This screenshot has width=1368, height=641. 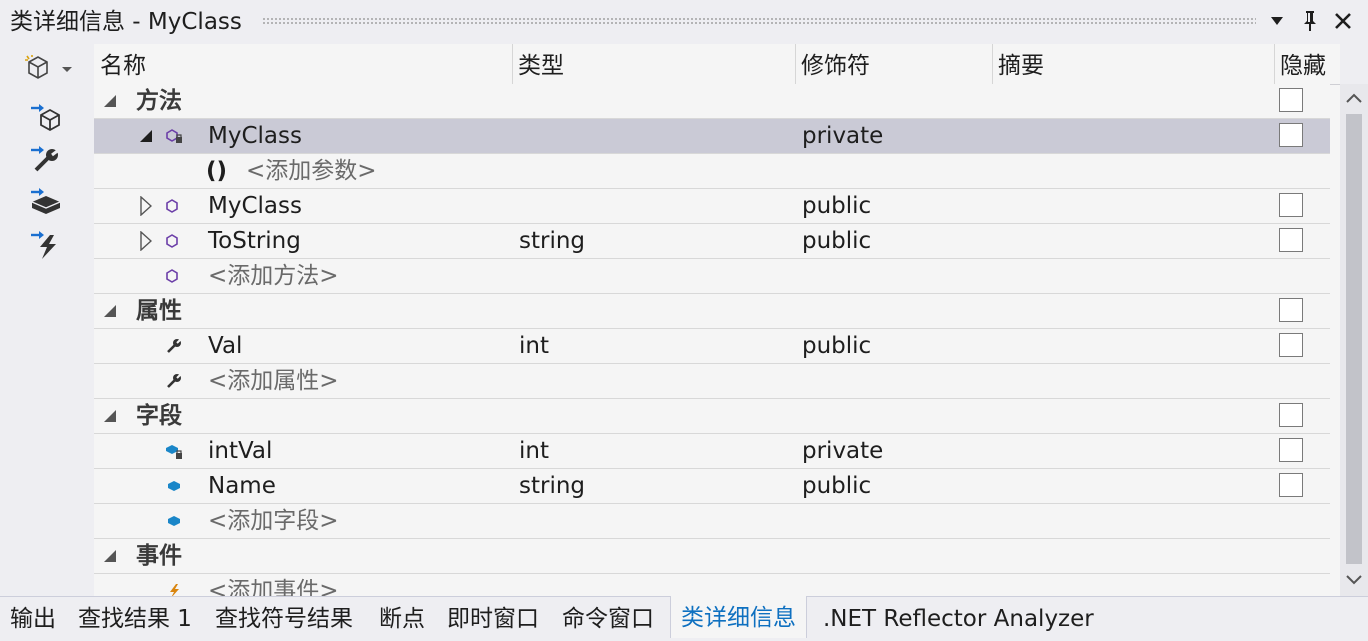 What do you see at coordinates (273, 585) in the screenshot?
I see `add-event-placeholder: <添加事件>` at bounding box center [273, 585].